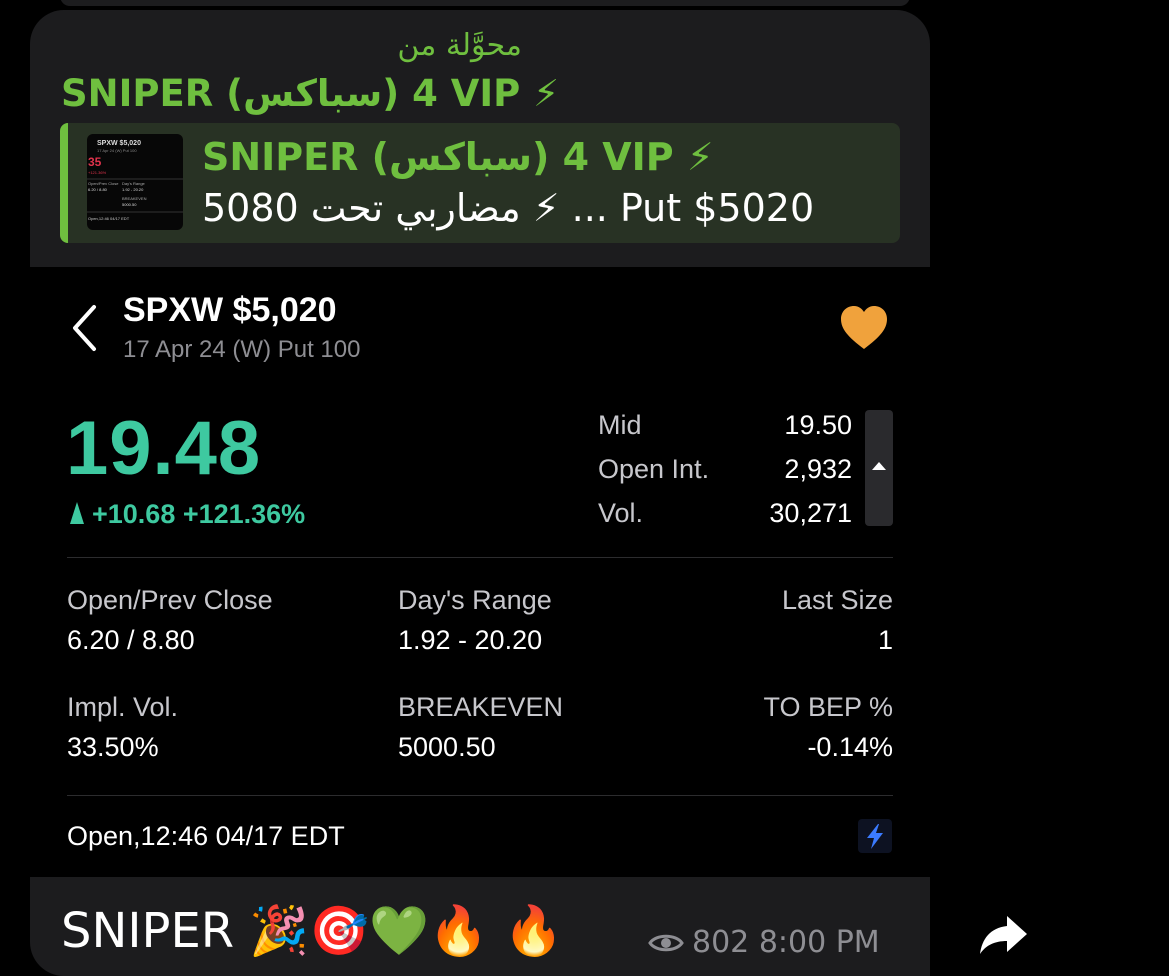 Image resolution: width=1169 pixels, height=976 pixels. What do you see at coordinates (475, 620) in the screenshot?
I see `stat-days-range: Day's Range 1.92 - 20.20` at bounding box center [475, 620].